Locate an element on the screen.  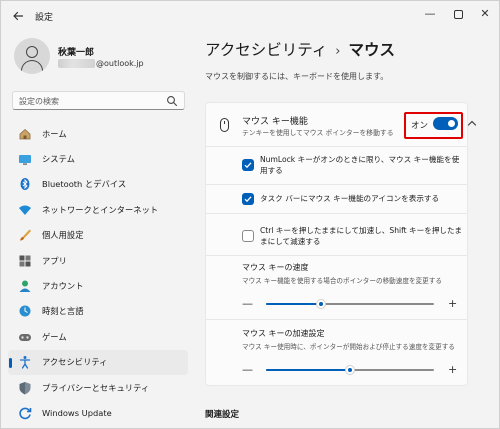
sidebar-item-label: アカウント is located at coordinates (63, 286).